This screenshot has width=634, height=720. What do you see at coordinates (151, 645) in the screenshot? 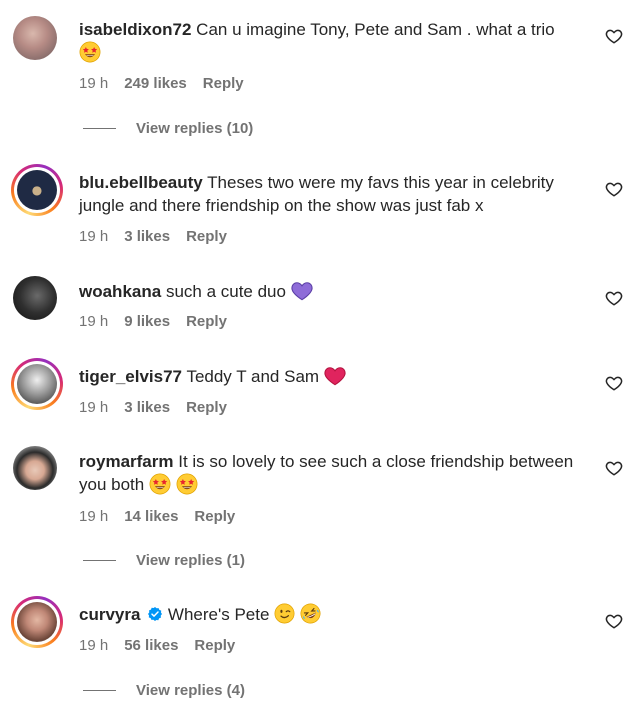
I see `comment-likes: 56 likes` at bounding box center [151, 645].